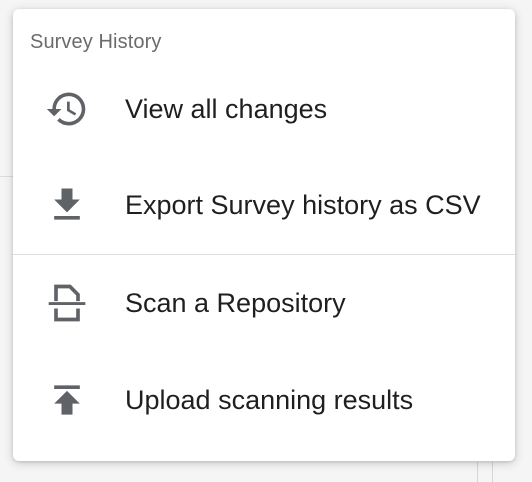 The width and height of the screenshot is (532, 482). What do you see at coordinates (269, 400) in the screenshot?
I see `menu-item-label: Upload scanning results` at bounding box center [269, 400].